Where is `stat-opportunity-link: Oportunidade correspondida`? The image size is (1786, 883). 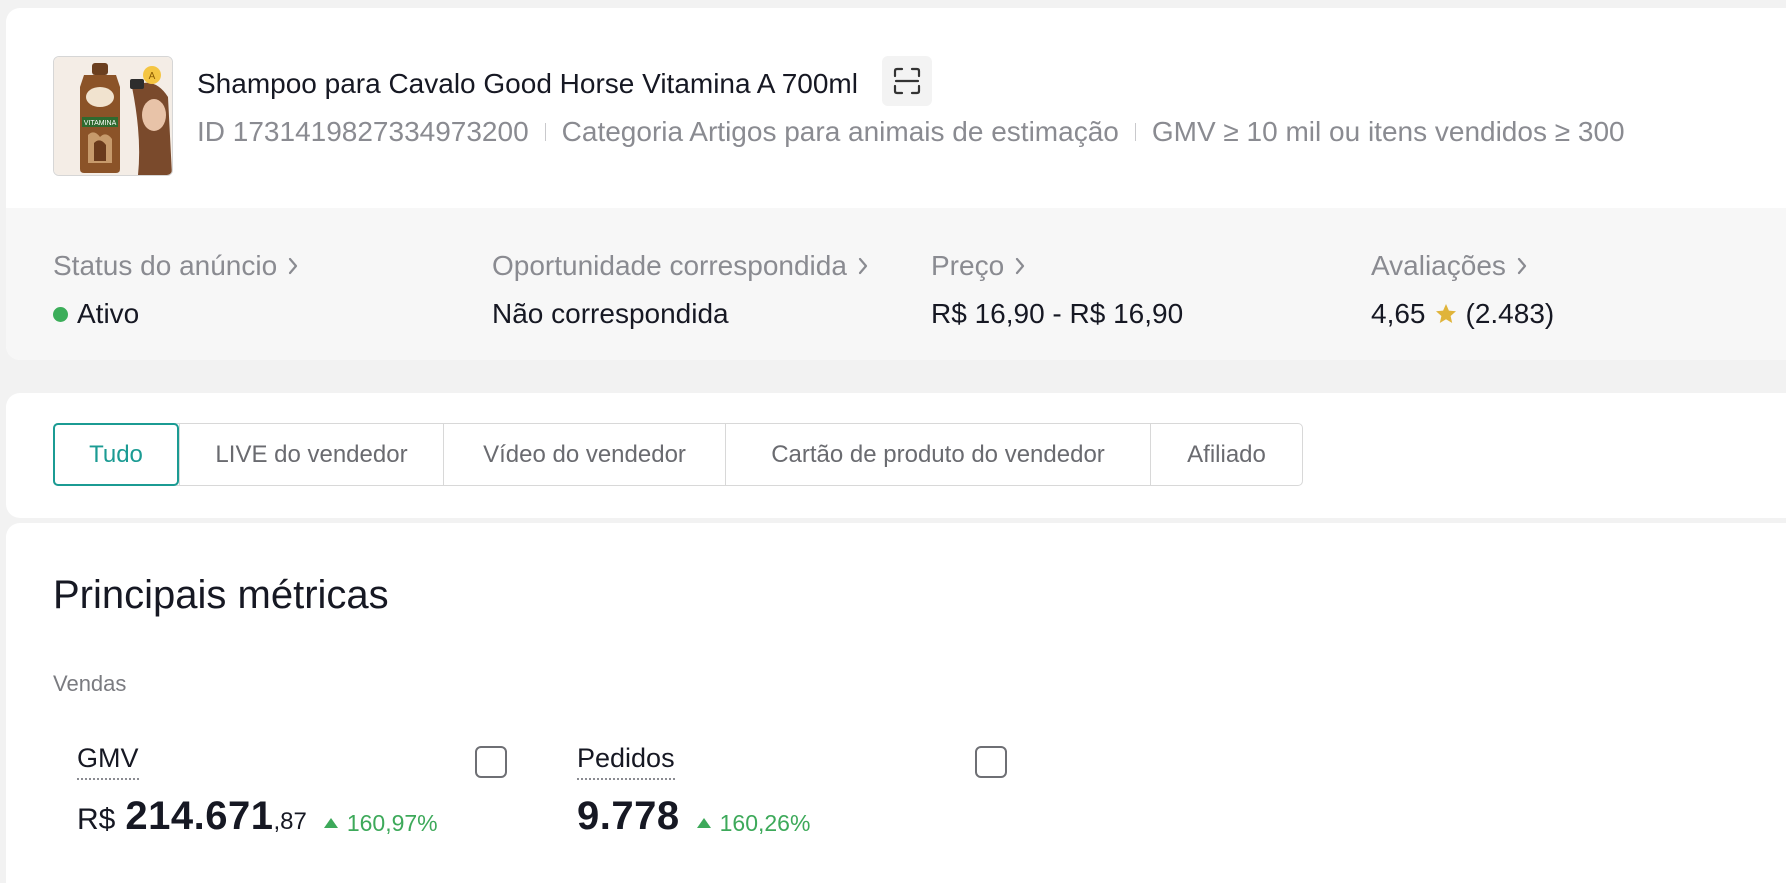
stat-opportunity-link: Oportunidade correspondida is located at coordinates (680, 266).